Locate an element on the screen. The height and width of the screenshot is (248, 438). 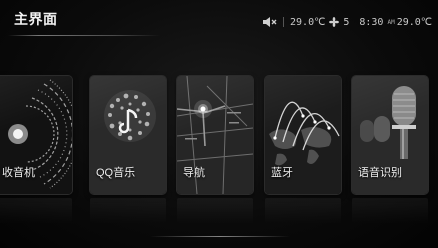
app-card-label: QQ音乐 is located at coordinates (116, 173).